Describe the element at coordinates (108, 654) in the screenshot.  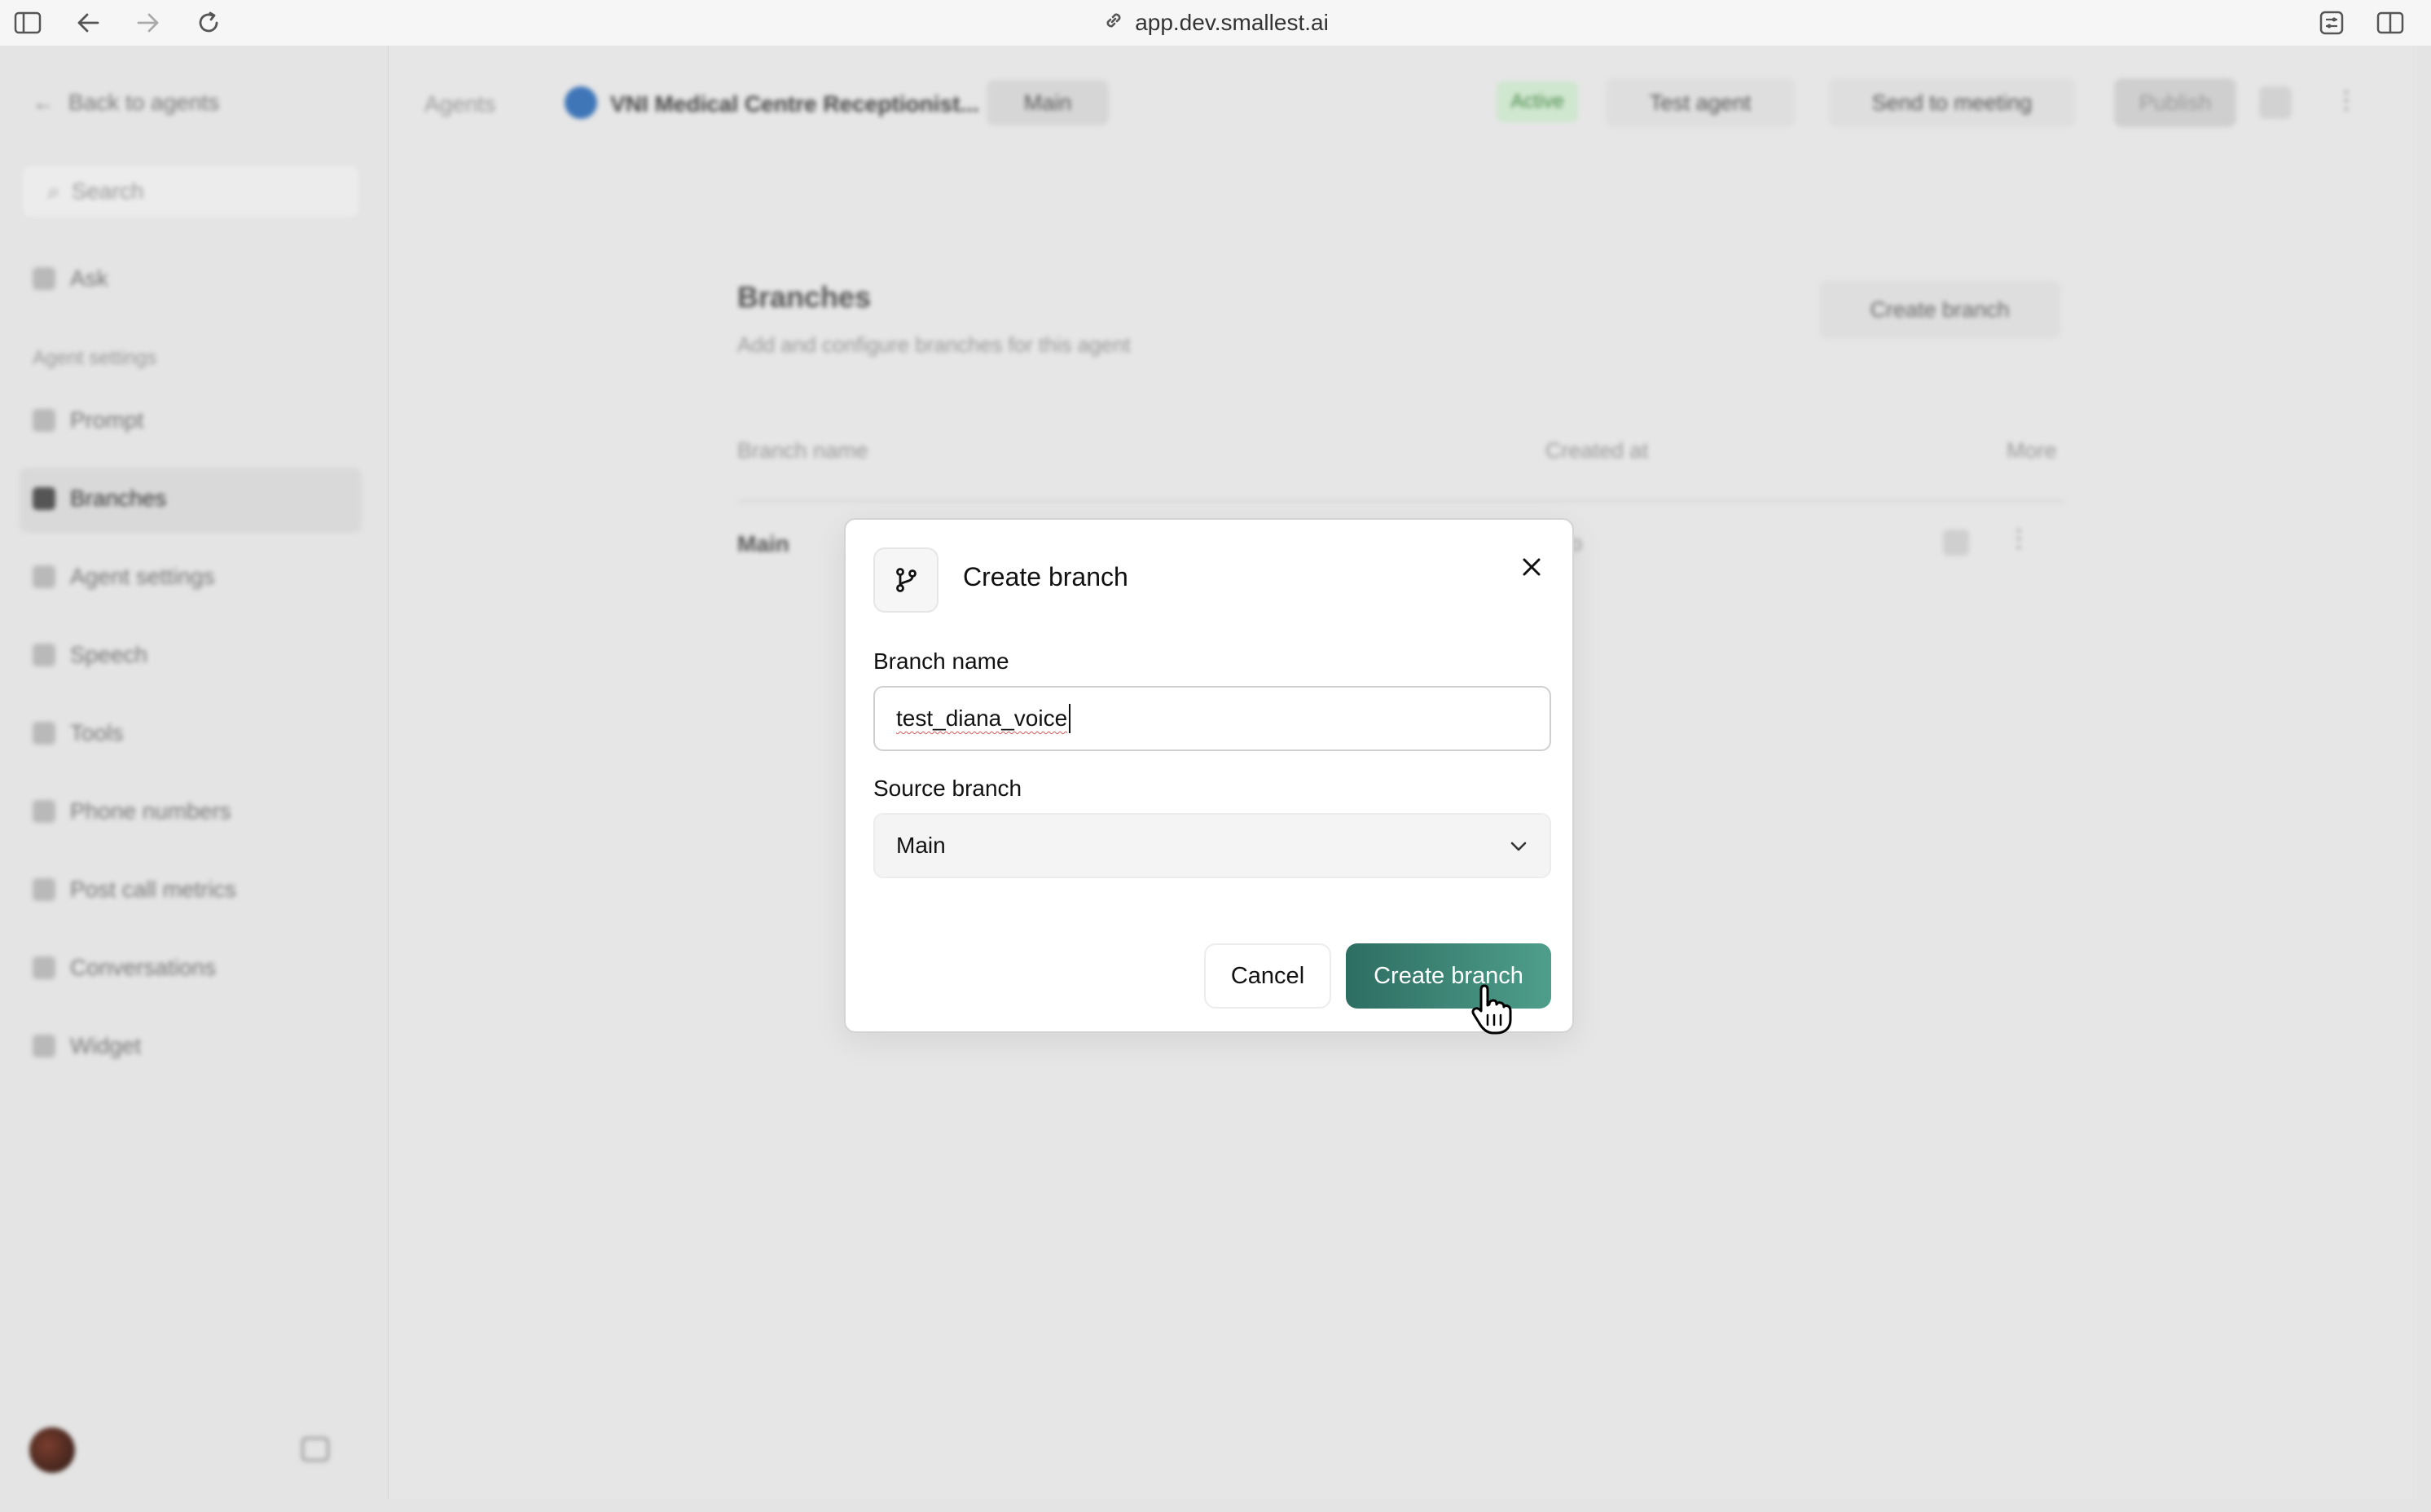
I see `sidebar-item-label: Speech` at that location.